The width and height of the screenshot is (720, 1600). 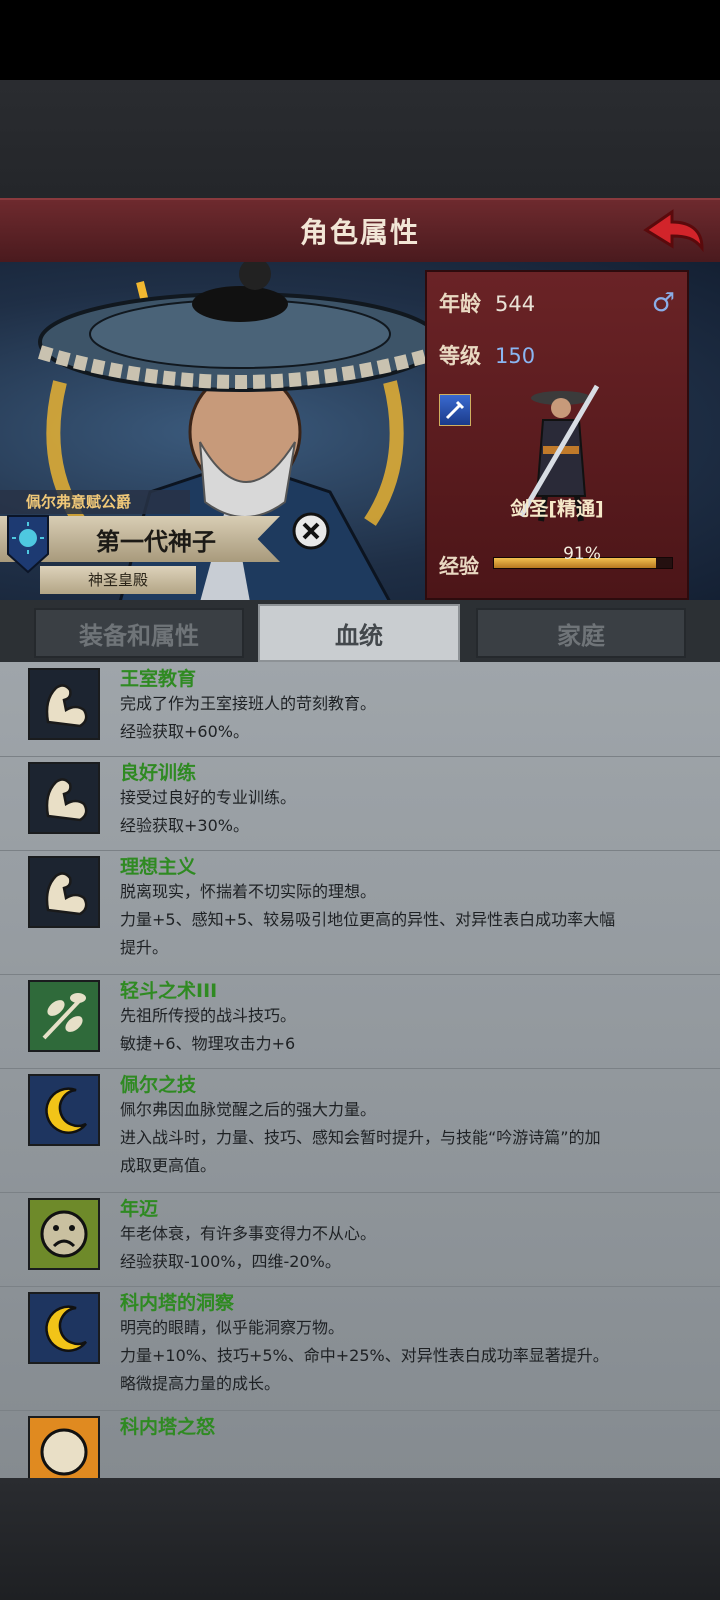 I want to click on trait-description-line: 略微提高力量的成长。, so click(x=200, y=1383).